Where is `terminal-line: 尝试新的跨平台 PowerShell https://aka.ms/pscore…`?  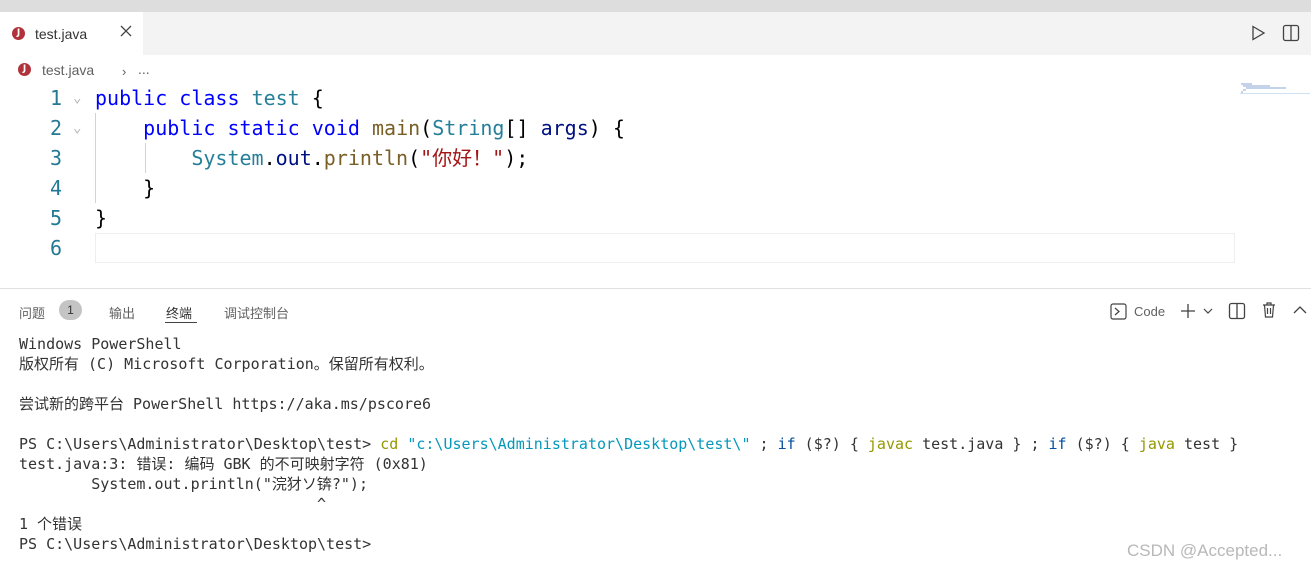 terminal-line: 尝试新的跨平台 PowerShell https://aka.ms/pscore… is located at coordinates (225, 404).